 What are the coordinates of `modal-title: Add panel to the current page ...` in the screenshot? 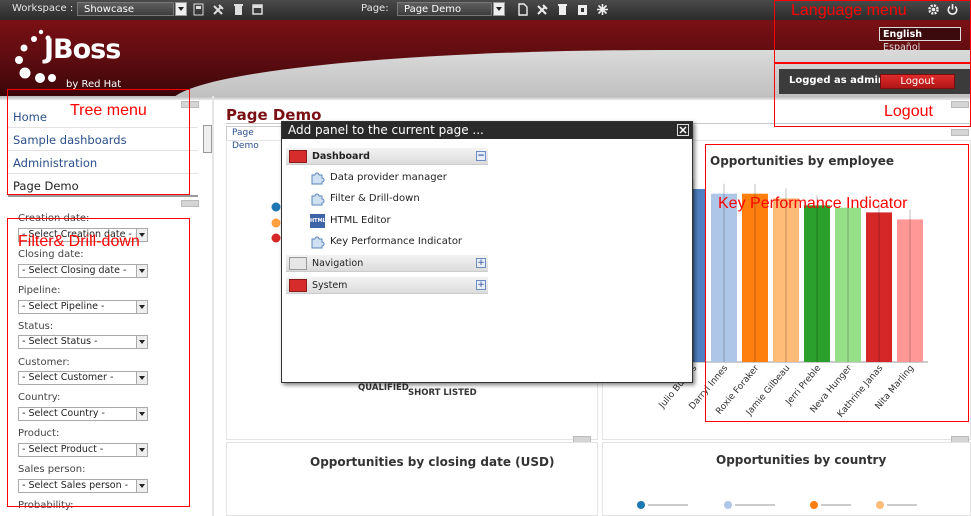 It's located at (487, 130).